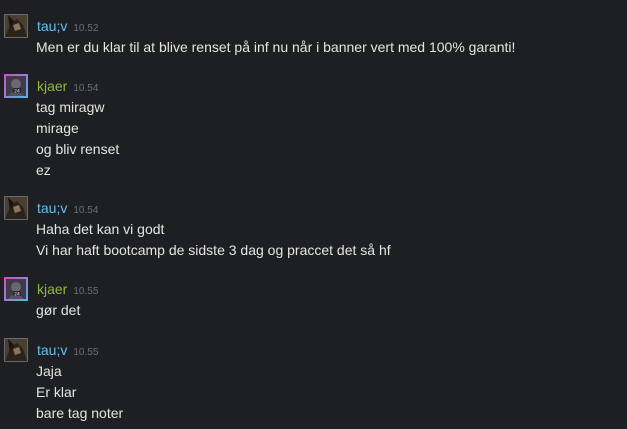 The width and height of the screenshot is (627, 429). What do you see at coordinates (78, 149) in the screenshot?
I see `message-text: og bliv renset` at bounding box center [78, 149].